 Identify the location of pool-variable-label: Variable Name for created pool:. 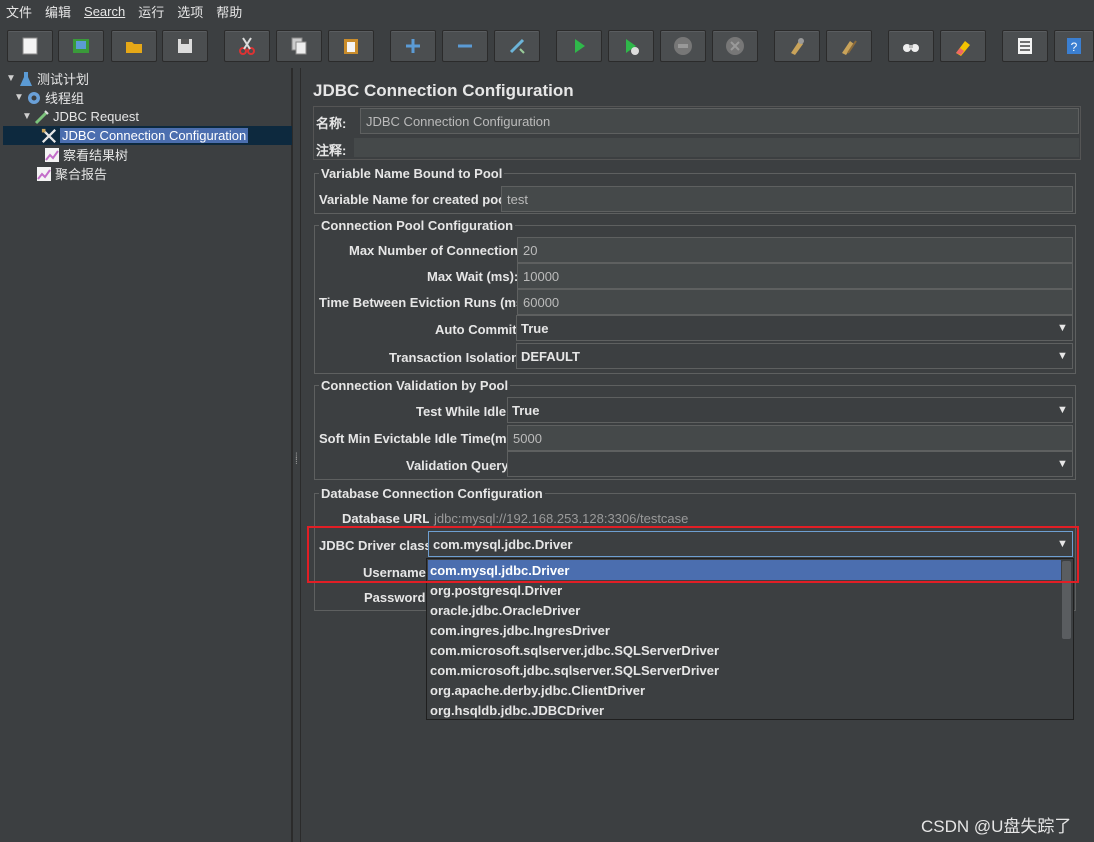
(417, 199).